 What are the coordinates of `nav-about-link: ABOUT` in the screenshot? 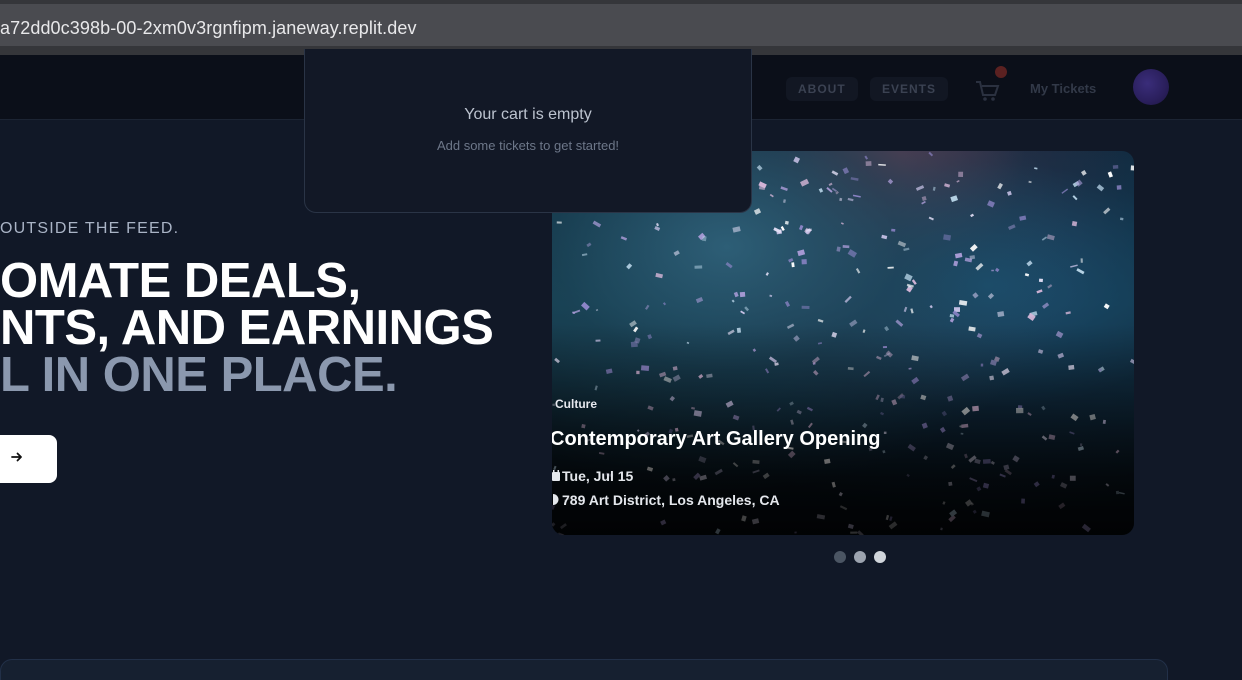 It's located at (822, 89).